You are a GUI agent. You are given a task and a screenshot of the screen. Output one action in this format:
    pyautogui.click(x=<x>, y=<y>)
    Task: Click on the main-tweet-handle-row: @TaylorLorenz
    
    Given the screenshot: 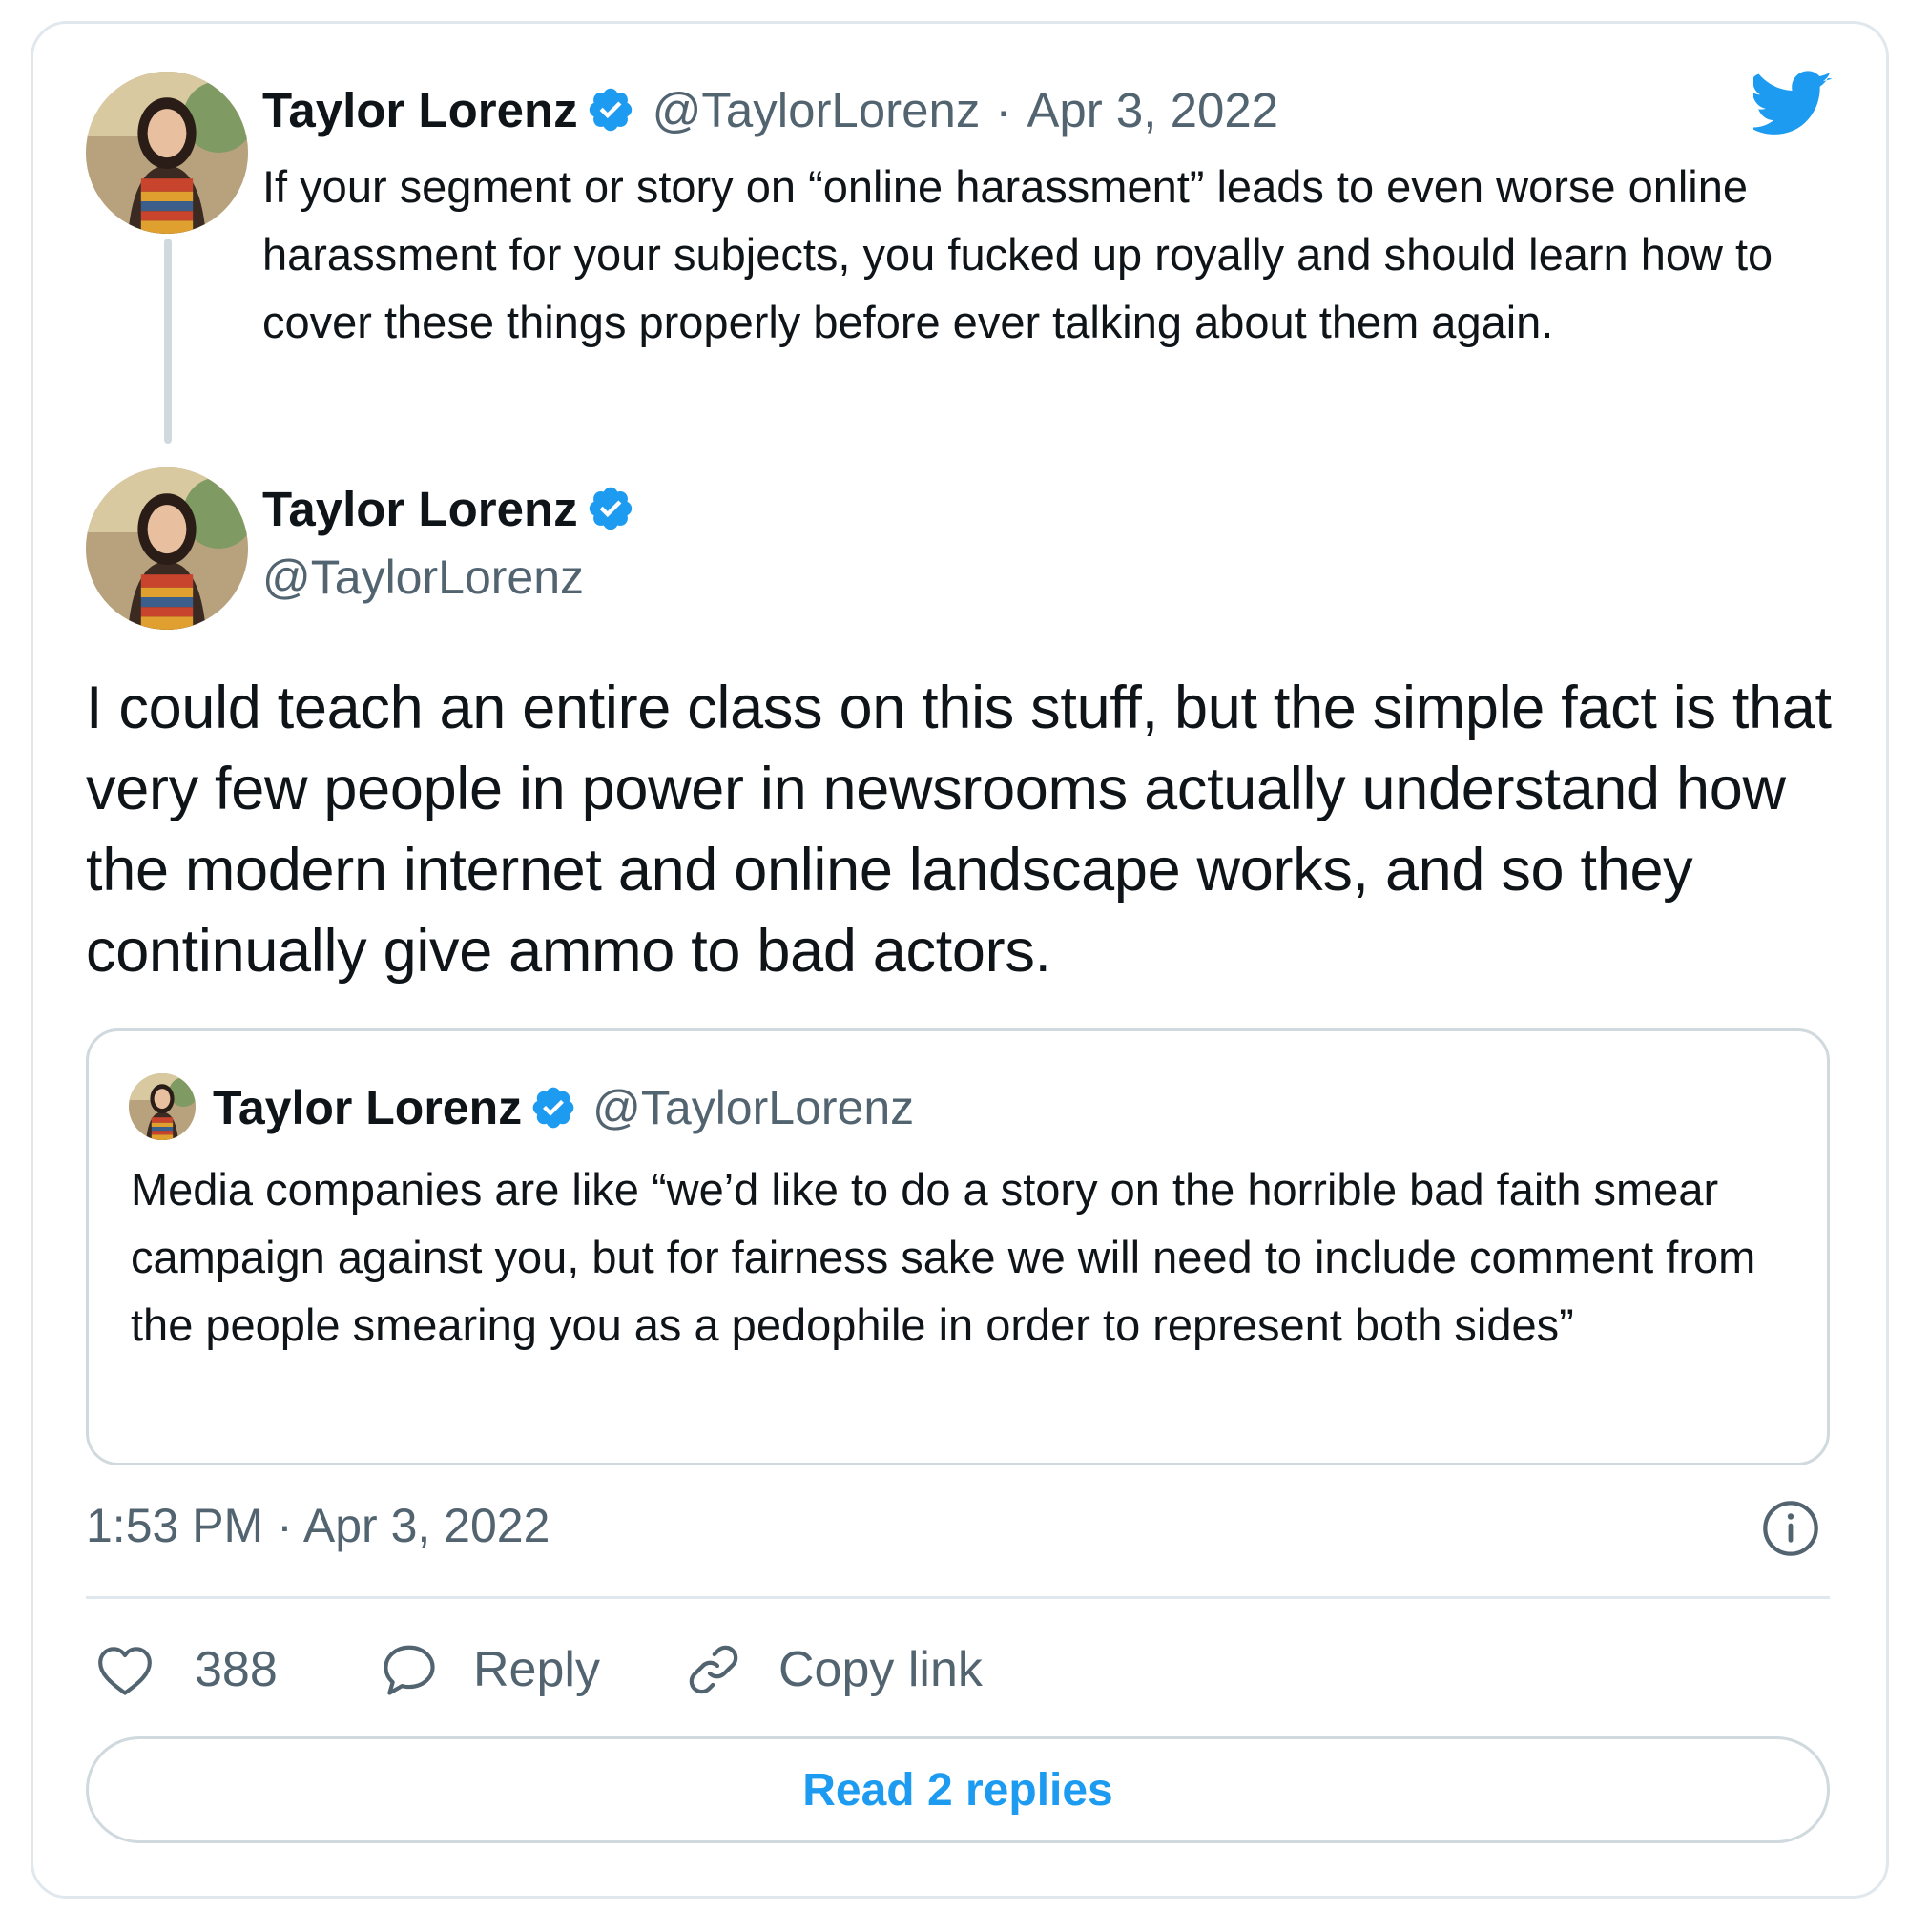 What is the action you would take?
    pyautogui.click(x=423, y=577)
    